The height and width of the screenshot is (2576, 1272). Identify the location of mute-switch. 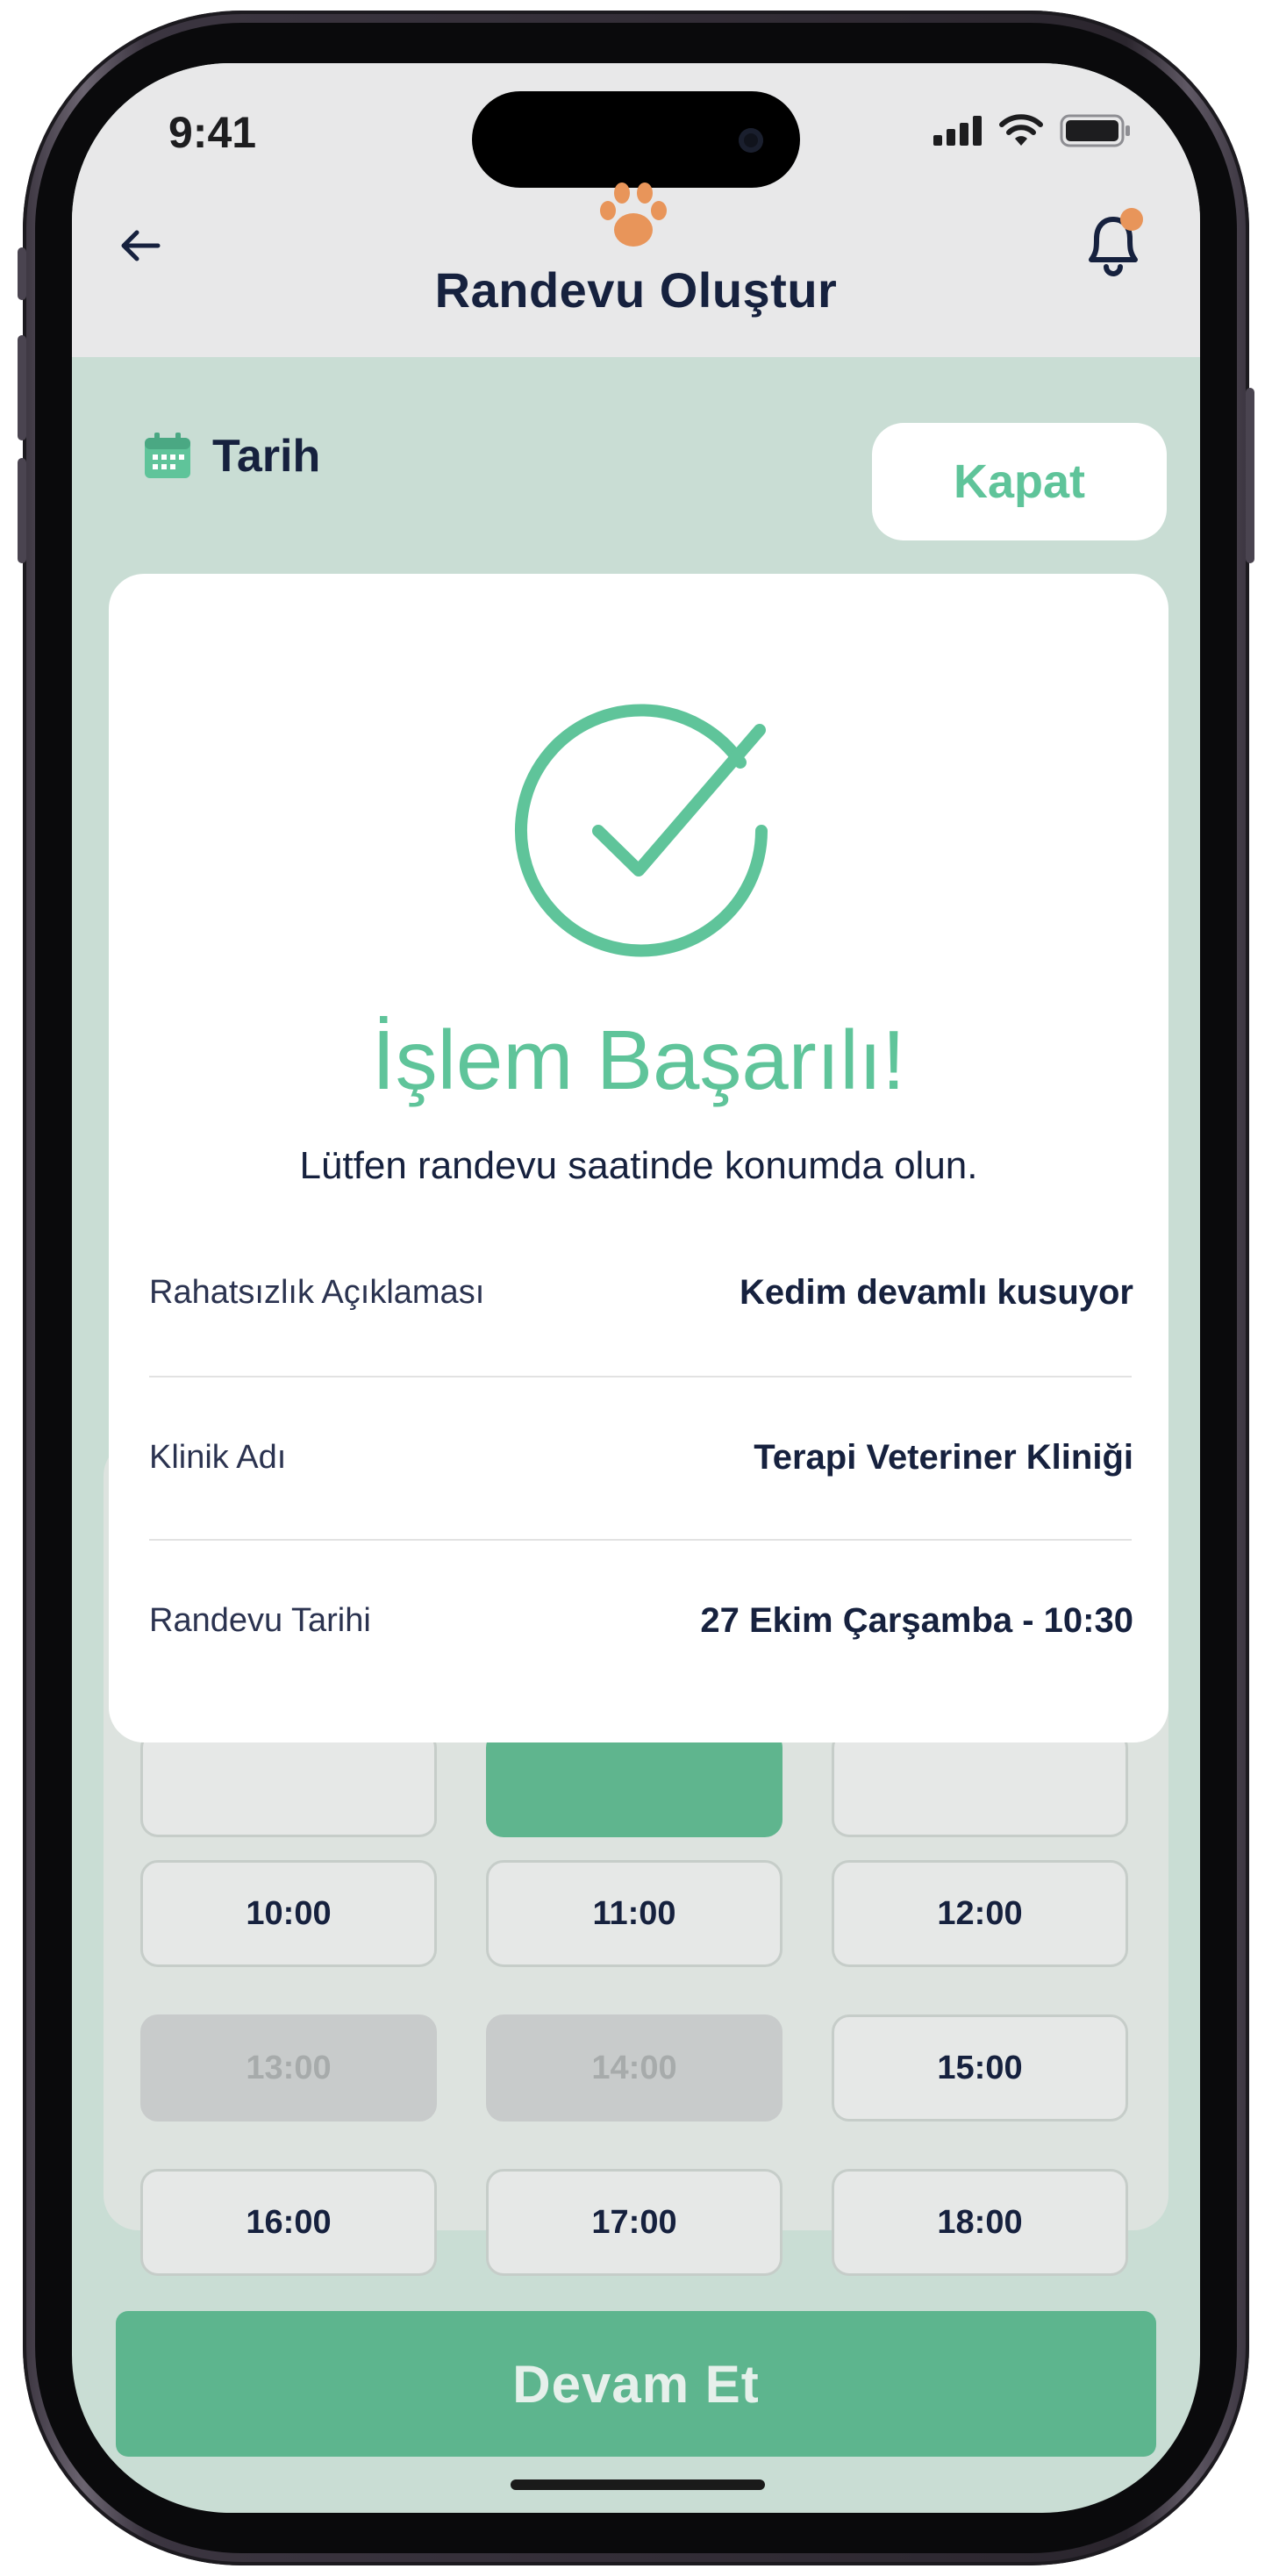
(22, 273).